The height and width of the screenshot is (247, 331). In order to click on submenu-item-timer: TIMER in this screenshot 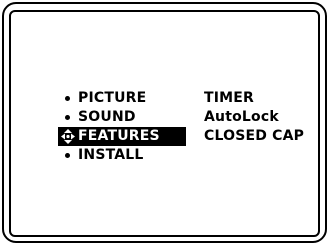, I will do `click(259, 98)`.